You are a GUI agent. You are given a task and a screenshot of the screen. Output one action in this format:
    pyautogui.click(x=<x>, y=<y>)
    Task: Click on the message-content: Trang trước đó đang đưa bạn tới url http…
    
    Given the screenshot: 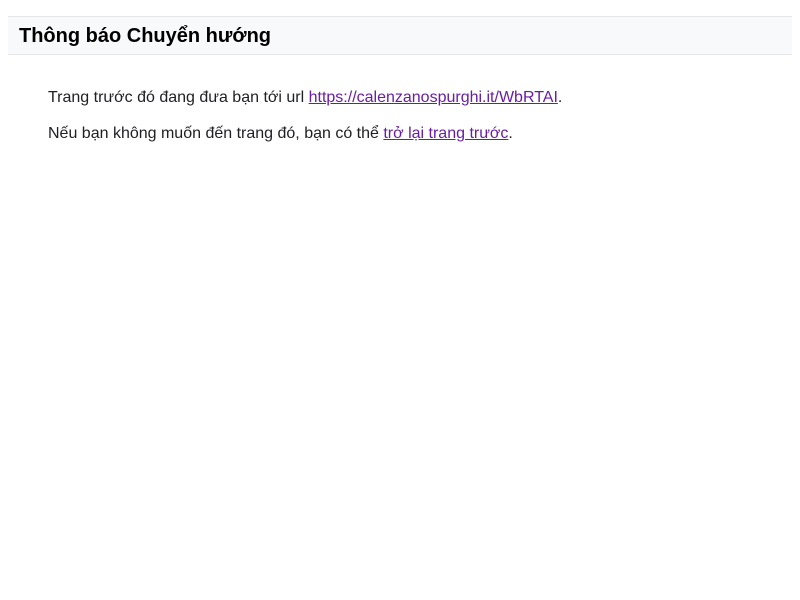 What is the action you would take?
    pyautogui.click(x=408, y=116)
    